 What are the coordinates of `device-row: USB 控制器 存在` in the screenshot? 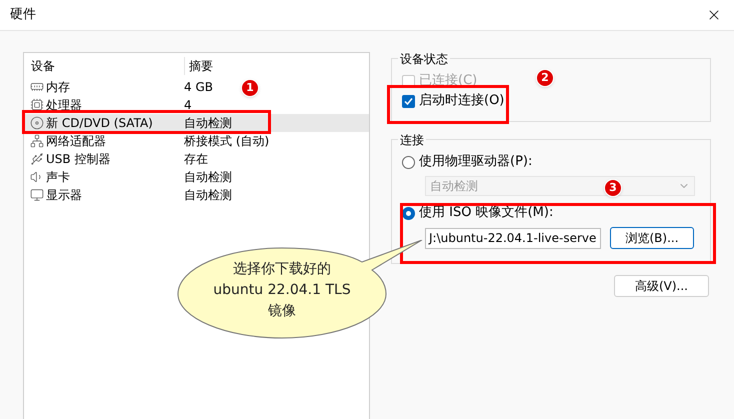 It's located at (117, 159).